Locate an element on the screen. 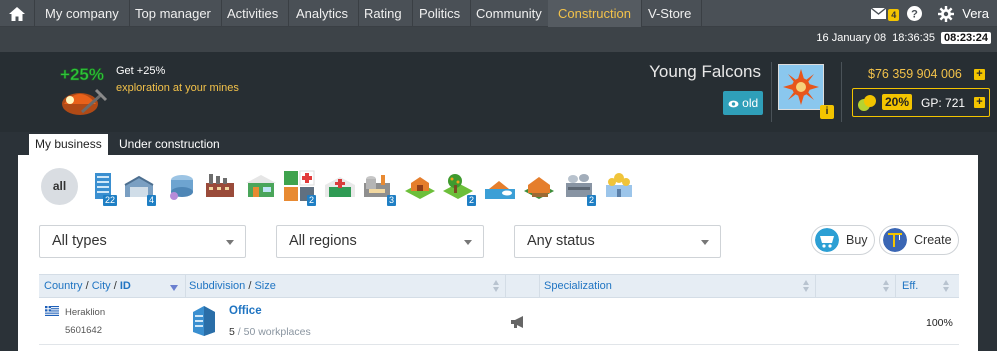  user-name: Vera is located at coordinates (975, 13).